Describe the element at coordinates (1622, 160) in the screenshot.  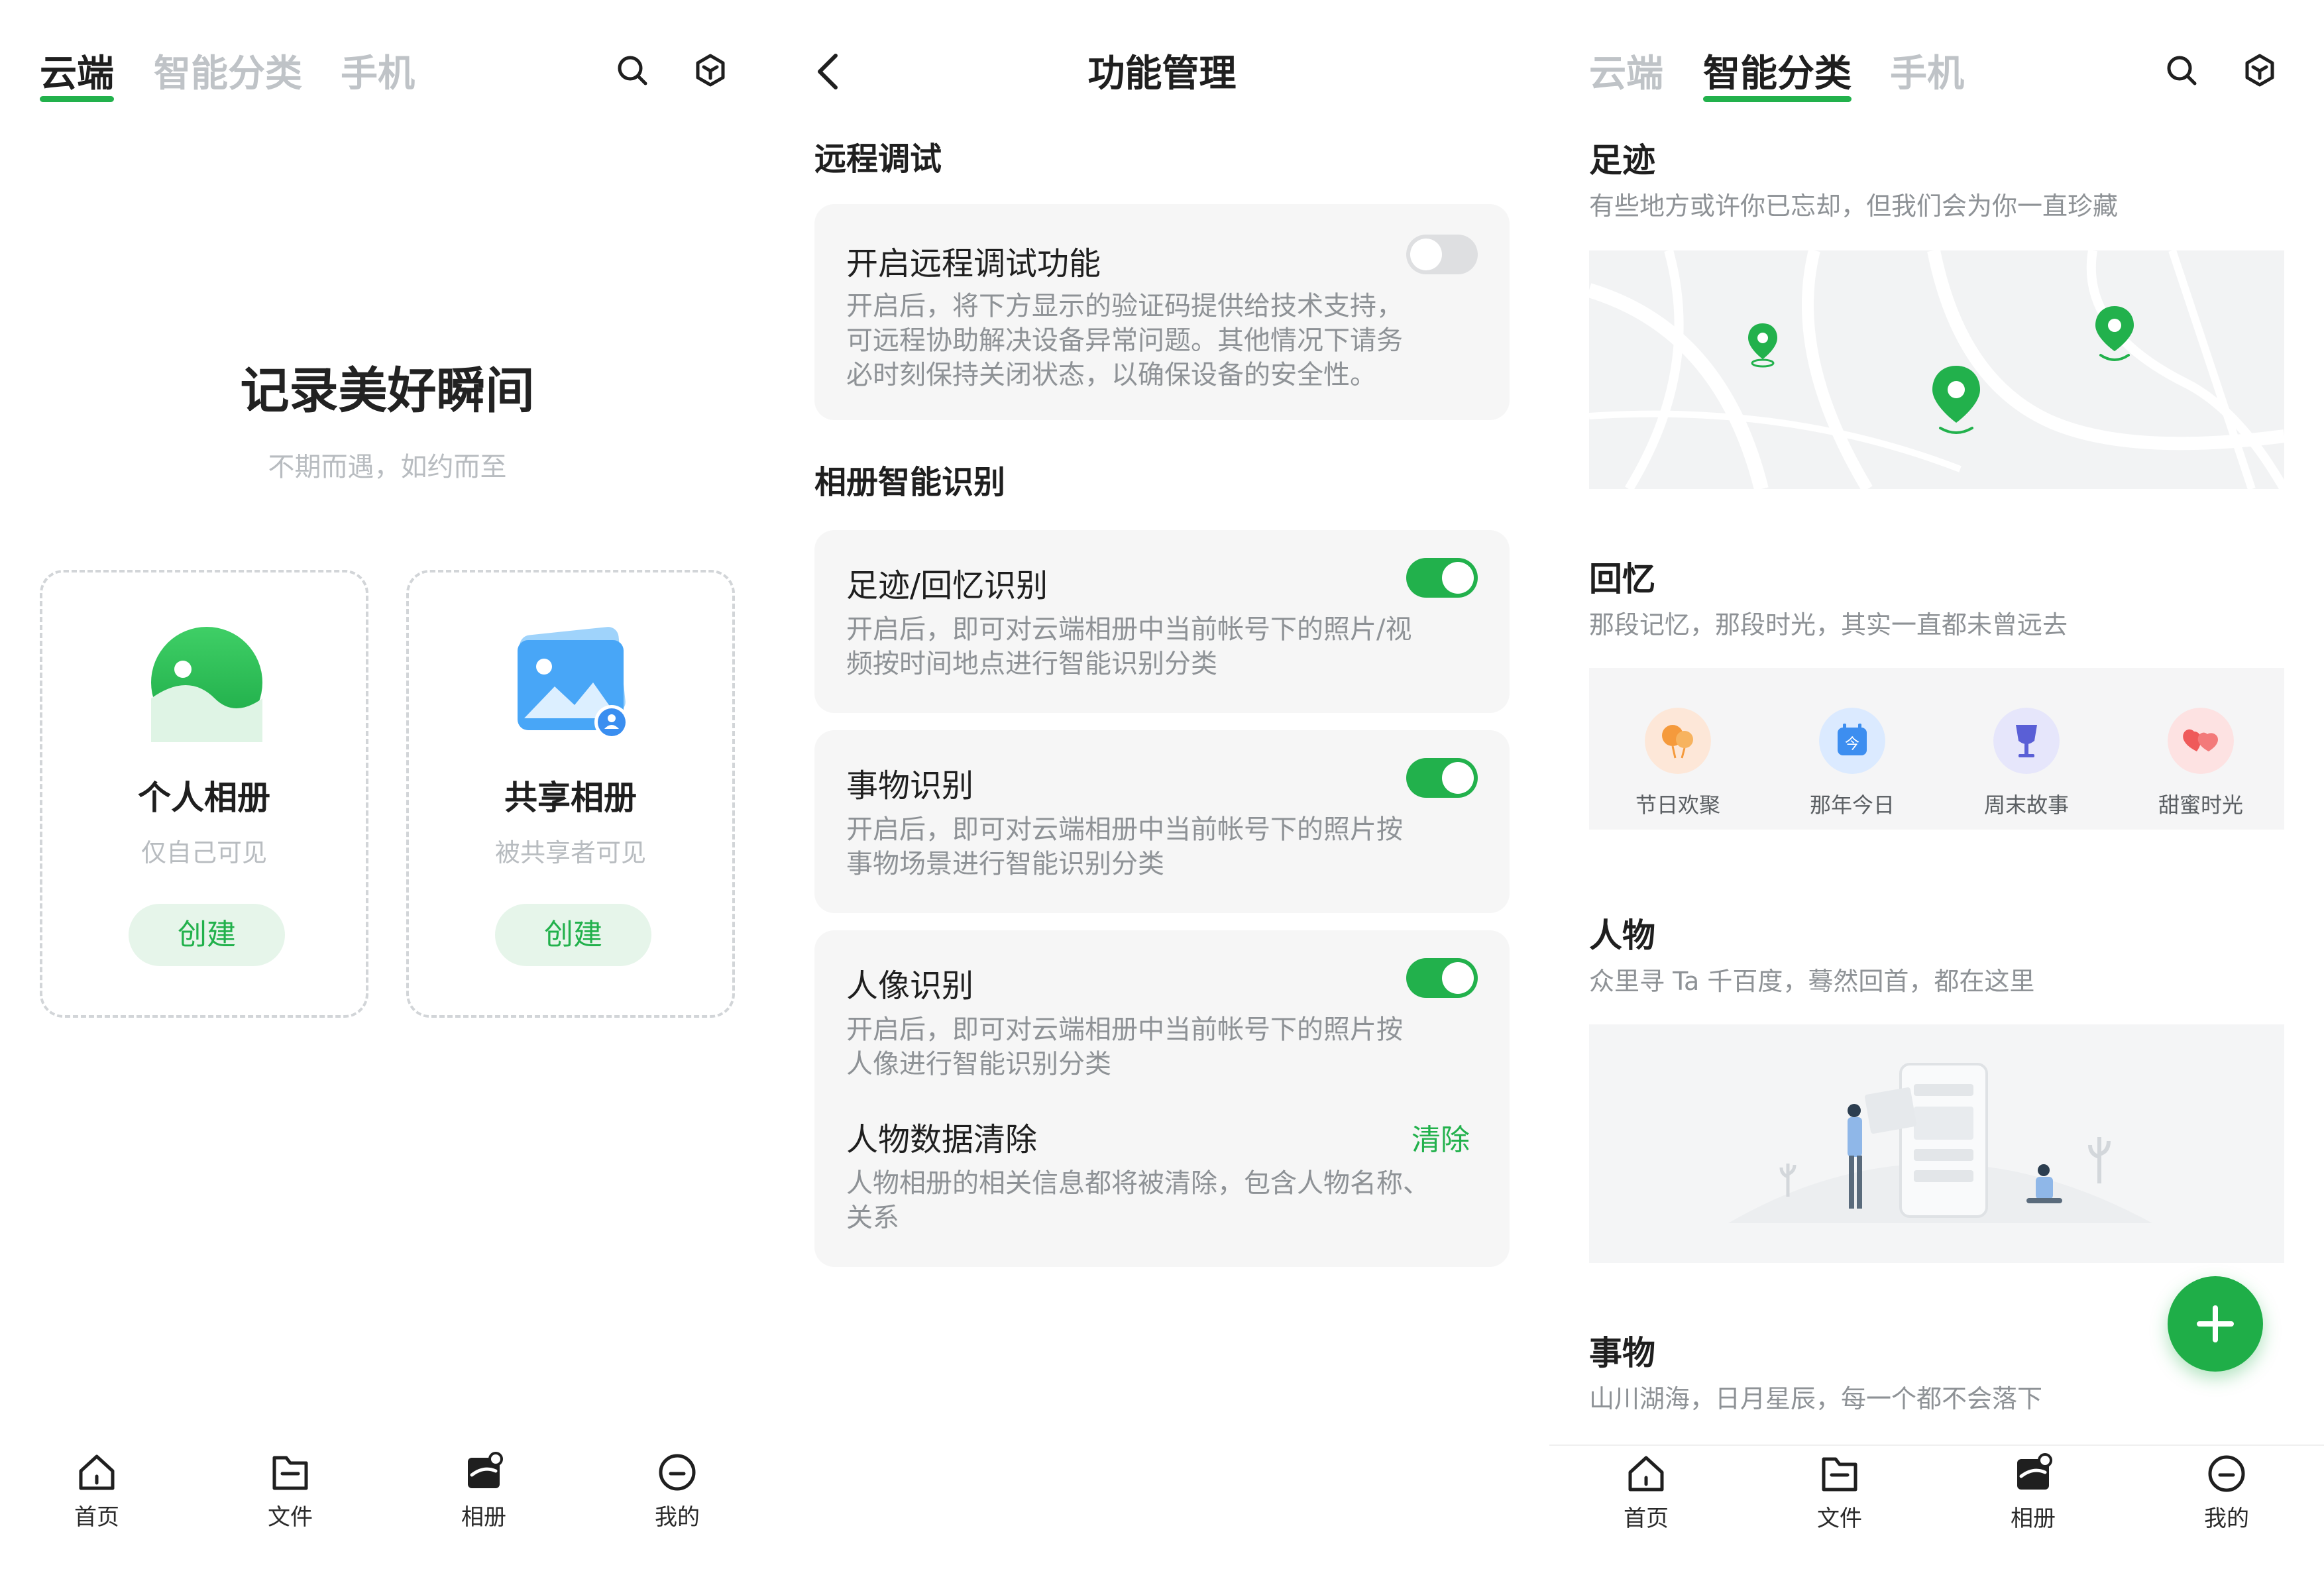
I see `section-footprints-title: 足迹` at that location.